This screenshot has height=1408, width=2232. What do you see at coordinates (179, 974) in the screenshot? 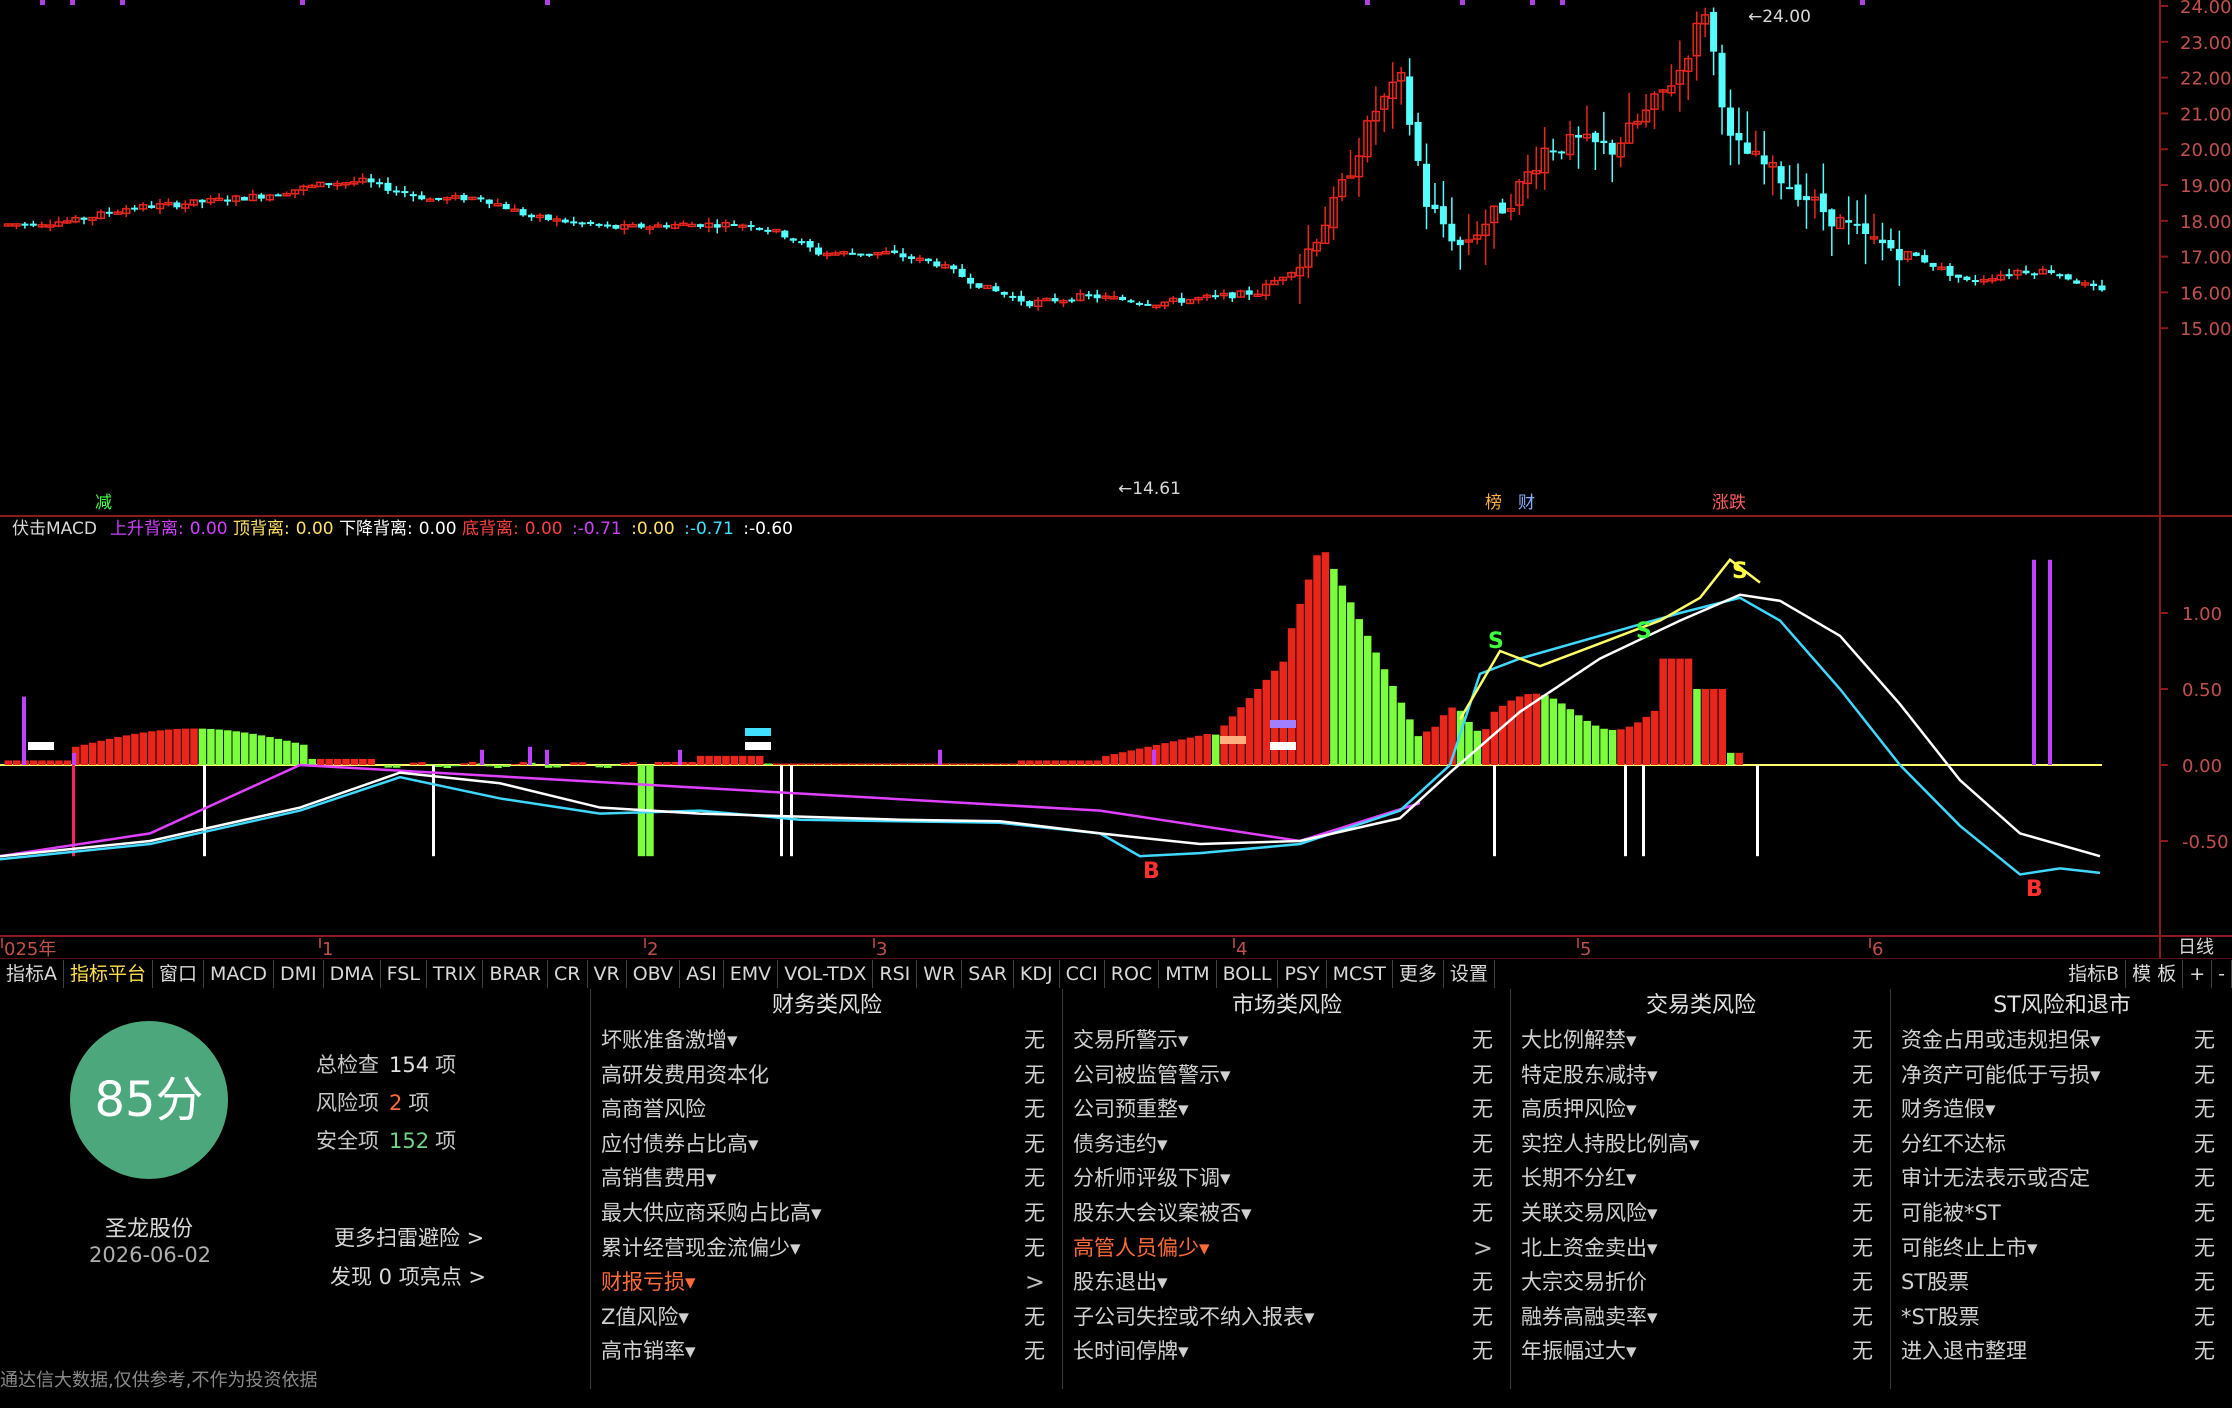
I see `tab-窗口: 窗口` at bounding box center [179, 974].